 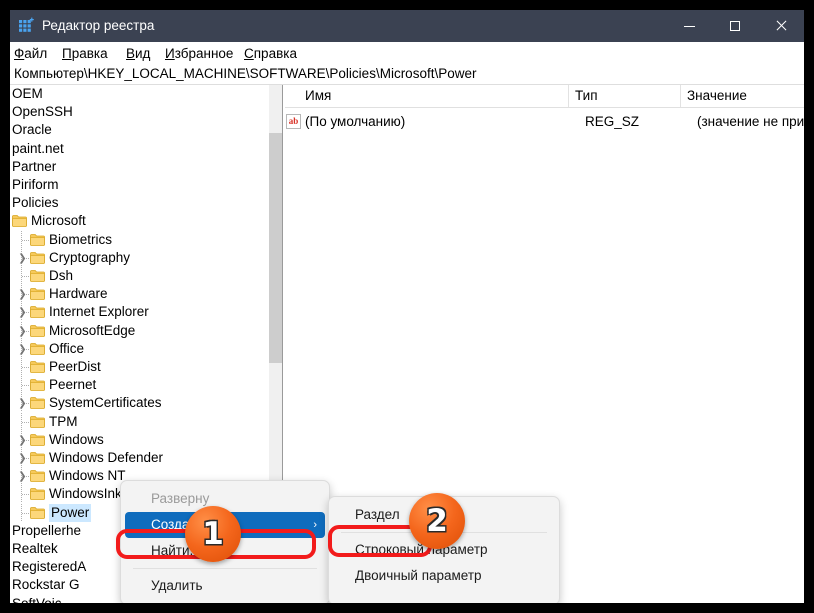 I want to click on menu-item-правка: Правка, so click(x=85, y=53).